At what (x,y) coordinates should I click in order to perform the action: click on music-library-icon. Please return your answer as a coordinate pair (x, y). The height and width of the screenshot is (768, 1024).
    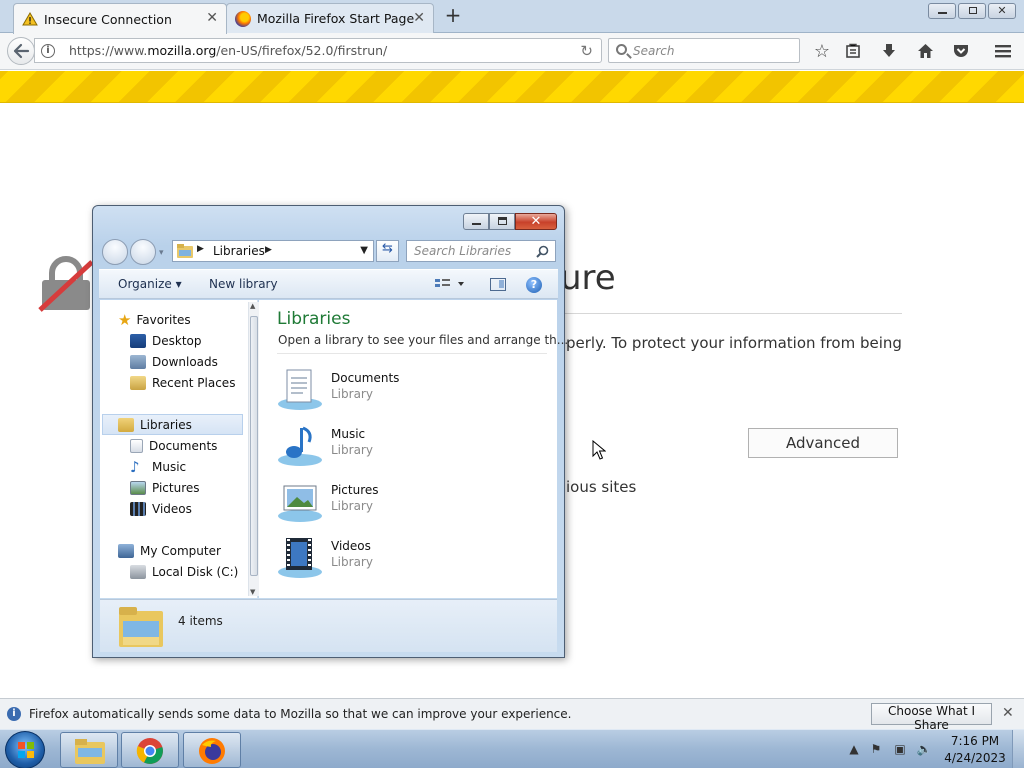
    Looking at the image, I should click on (300, 446).